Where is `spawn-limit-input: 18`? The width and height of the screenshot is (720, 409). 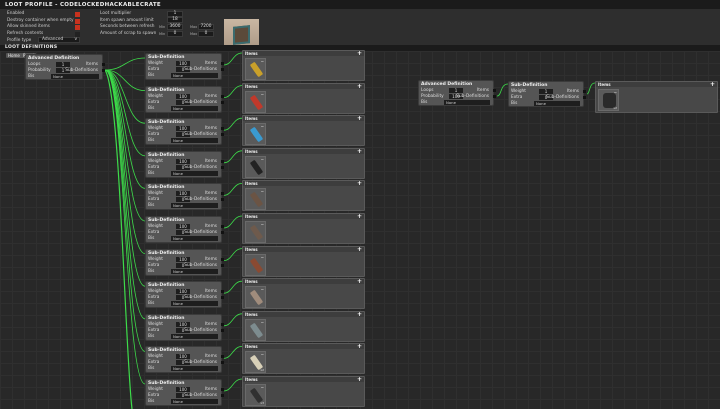
spawn-limit-input: 18 is located at coordinates (175, 20).